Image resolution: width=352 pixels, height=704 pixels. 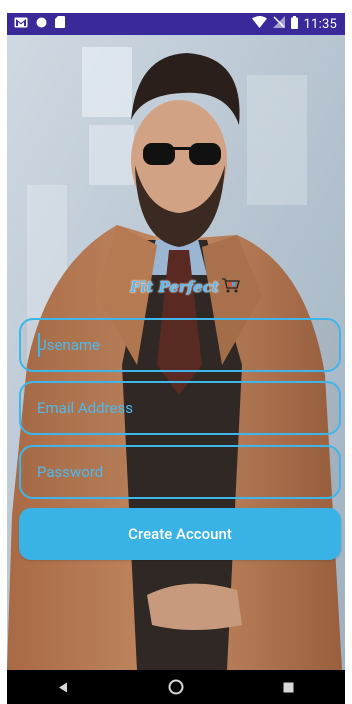 What do you see at coordinates (230, 287) in the screenshot?
I see `shopping-cart-icon` at bounding box center [230, 287].